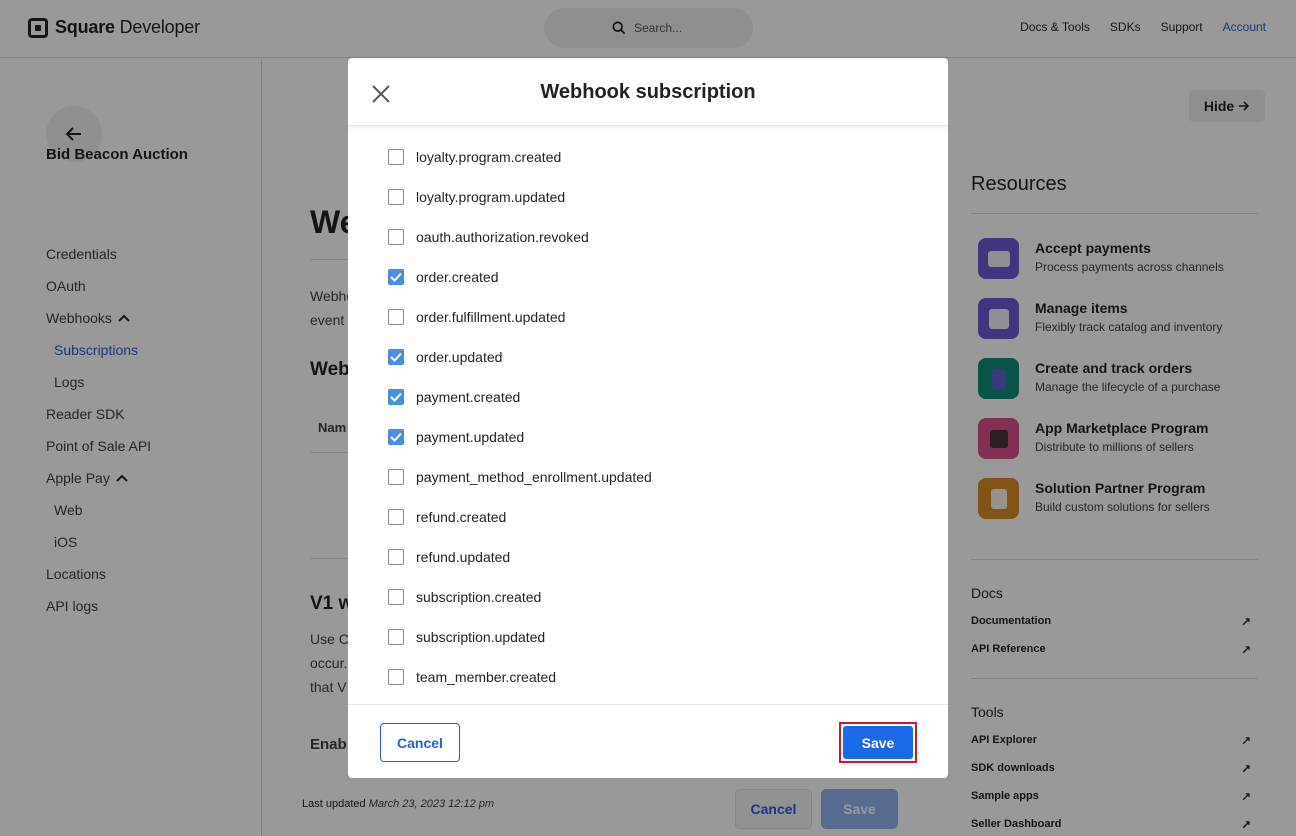  I want to click on dialog-footer: Cancel Save, so click(648, 741).